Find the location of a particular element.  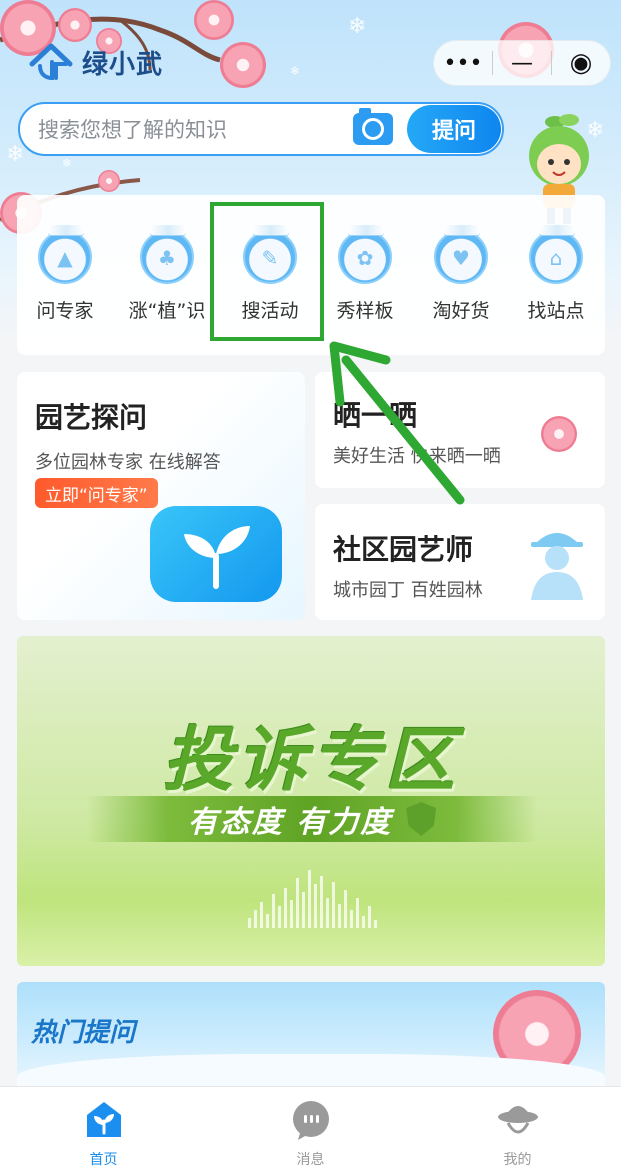

clover-icon: ♣ is located at coordinates (167, 254).